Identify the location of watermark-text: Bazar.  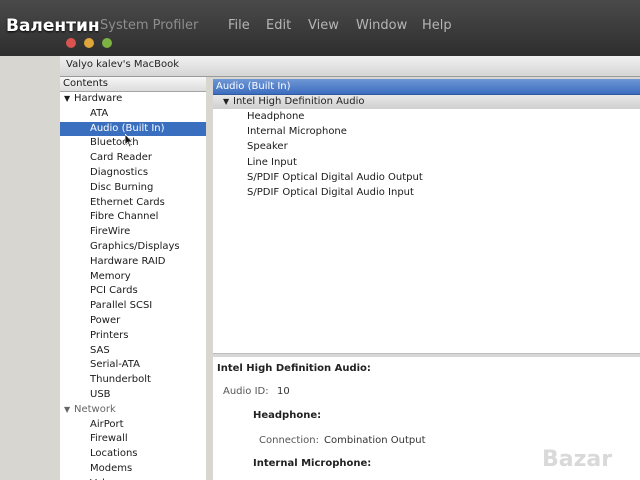
(577, 459).